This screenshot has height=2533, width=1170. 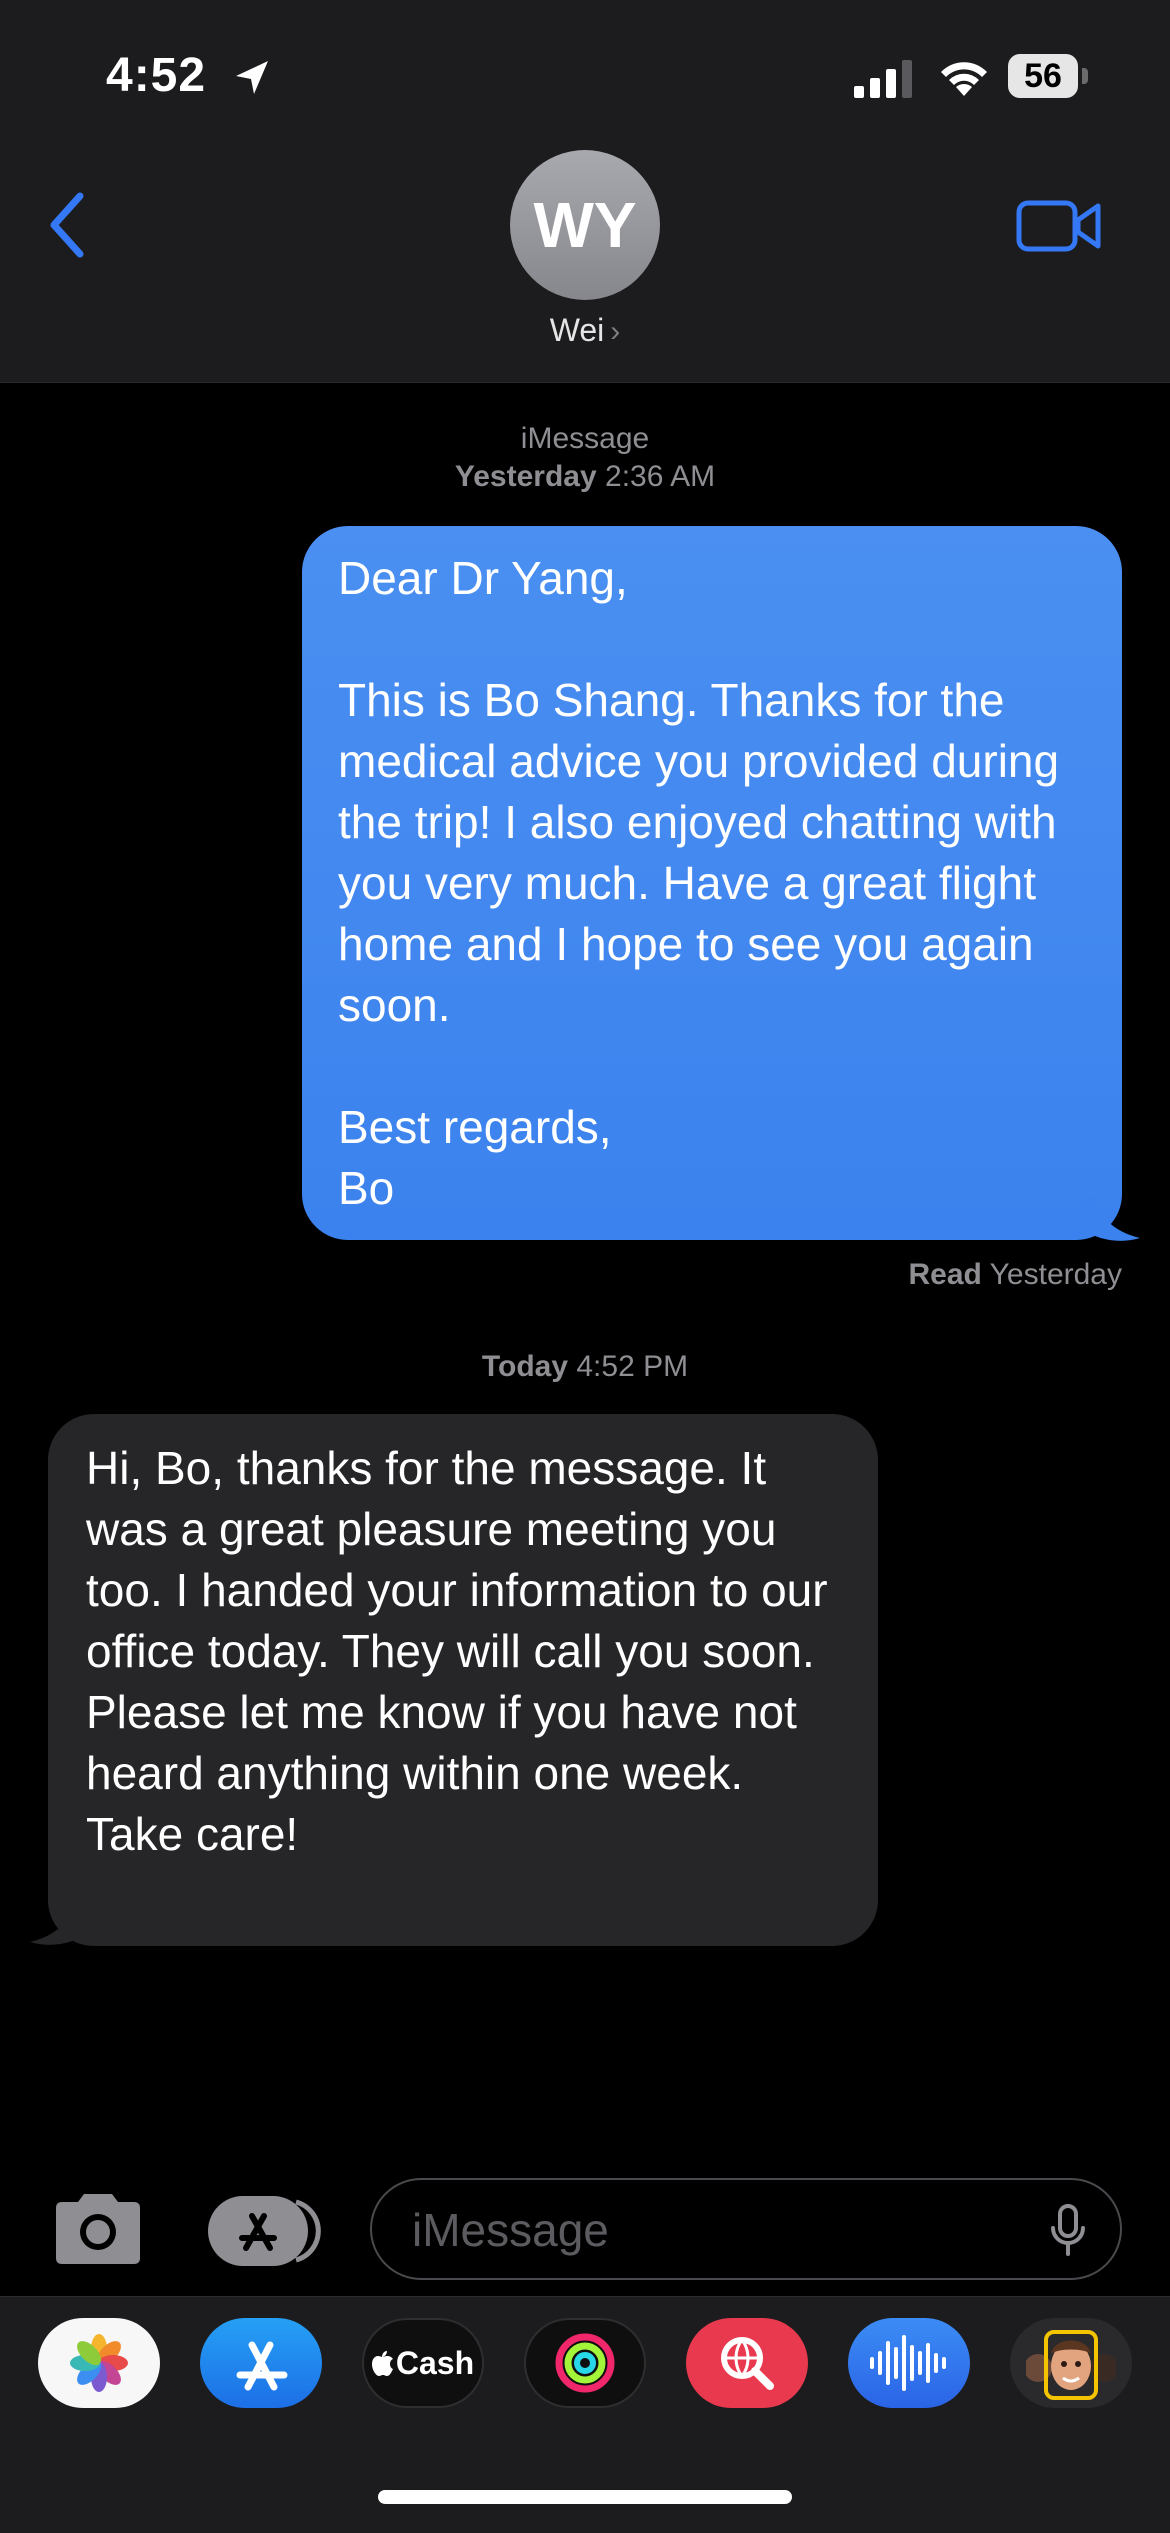 What do you see at coordinates (156, 75) in the screenshot?
I see `status-time: 4:52` at bounding box center [156, 75].